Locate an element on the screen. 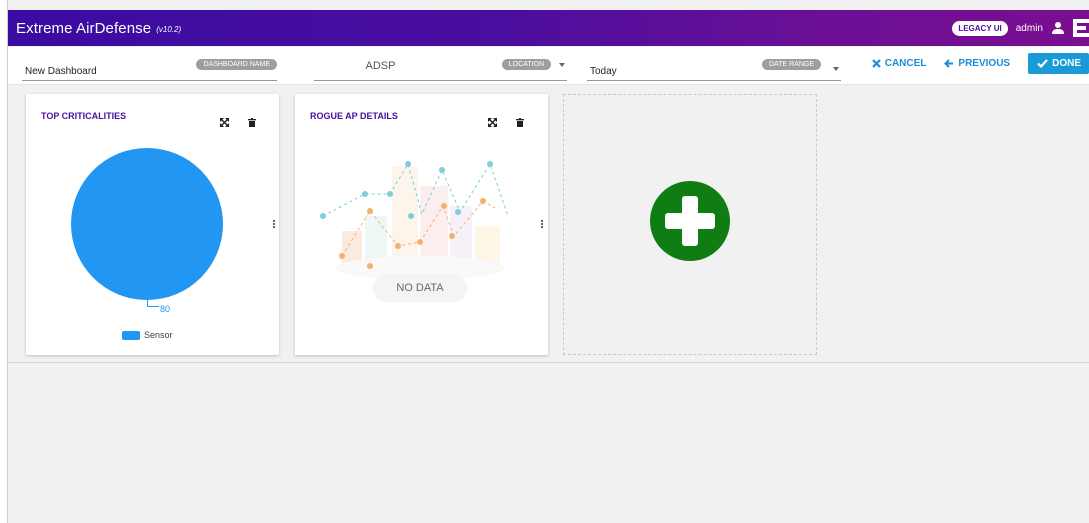 This screenshot has height=523, width=1089. legend-swatch-sensor is located at coordinates (131, 335).